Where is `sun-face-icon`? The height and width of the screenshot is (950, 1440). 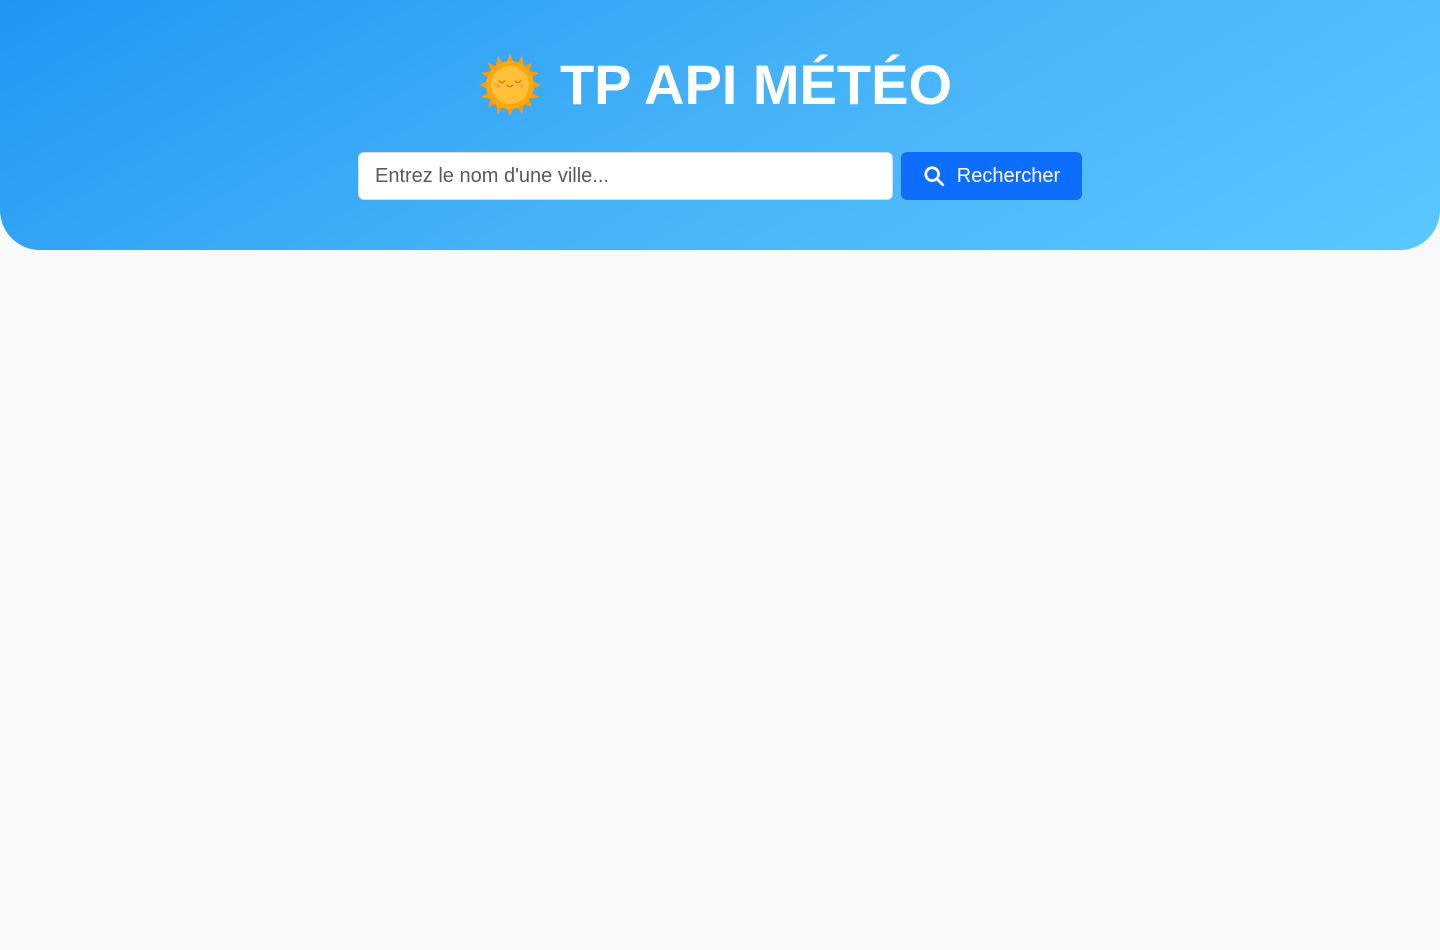
sun-face-icon is located at coordinates (509, 85).